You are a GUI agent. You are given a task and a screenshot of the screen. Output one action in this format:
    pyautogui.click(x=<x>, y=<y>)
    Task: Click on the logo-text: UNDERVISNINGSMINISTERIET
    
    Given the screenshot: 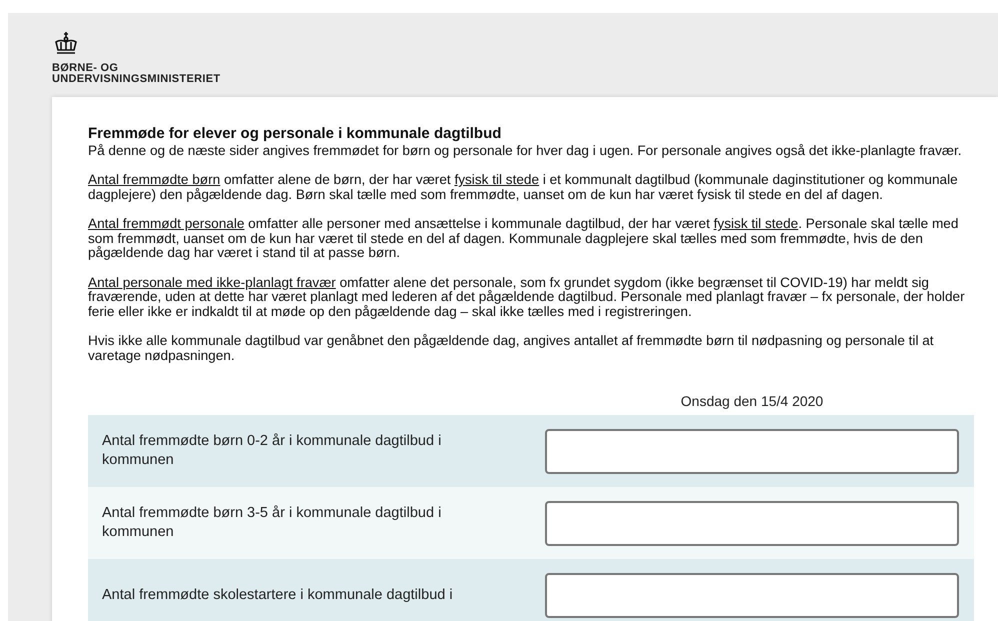 What is the action you would take?
    pyautogui.click(x=137, y=79)
    